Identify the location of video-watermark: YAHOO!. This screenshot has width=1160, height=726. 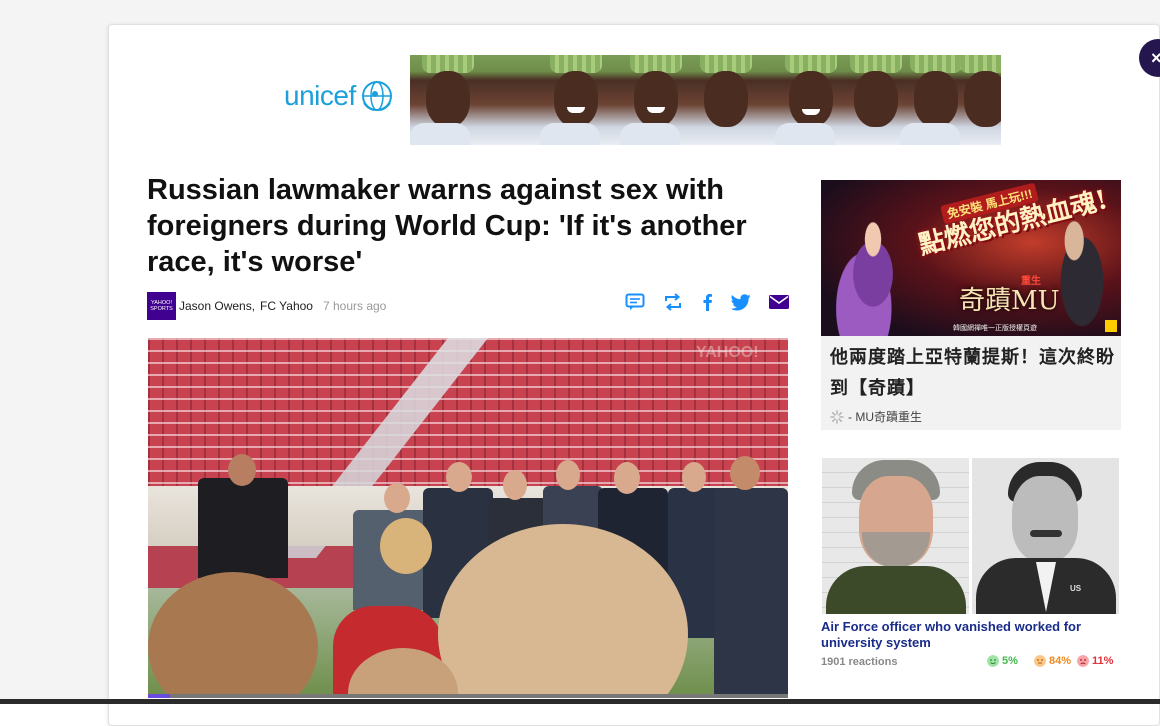
(727, 352).